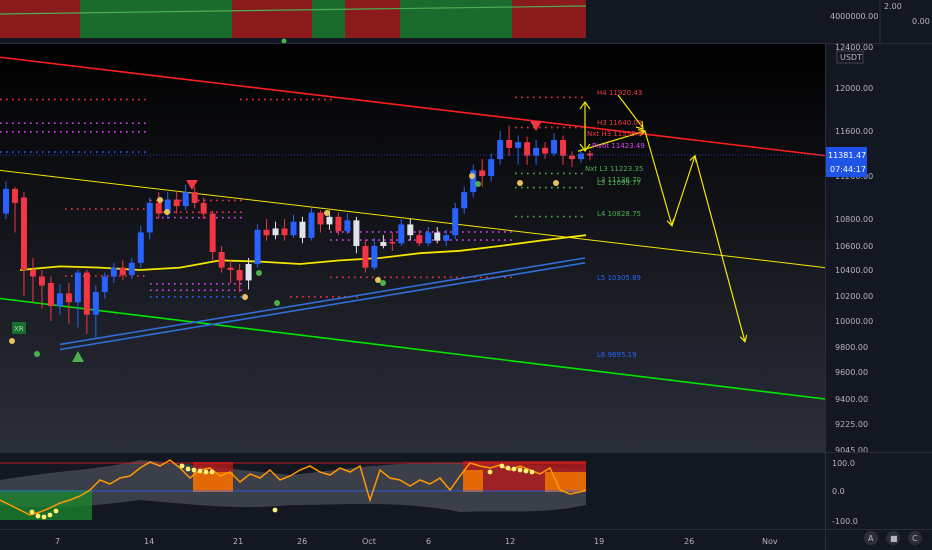  What do you see at coordinates (854, 16) in the screenshot?
I see `vol-axis-label: 4000000.00` at bounding box center [854, 16].